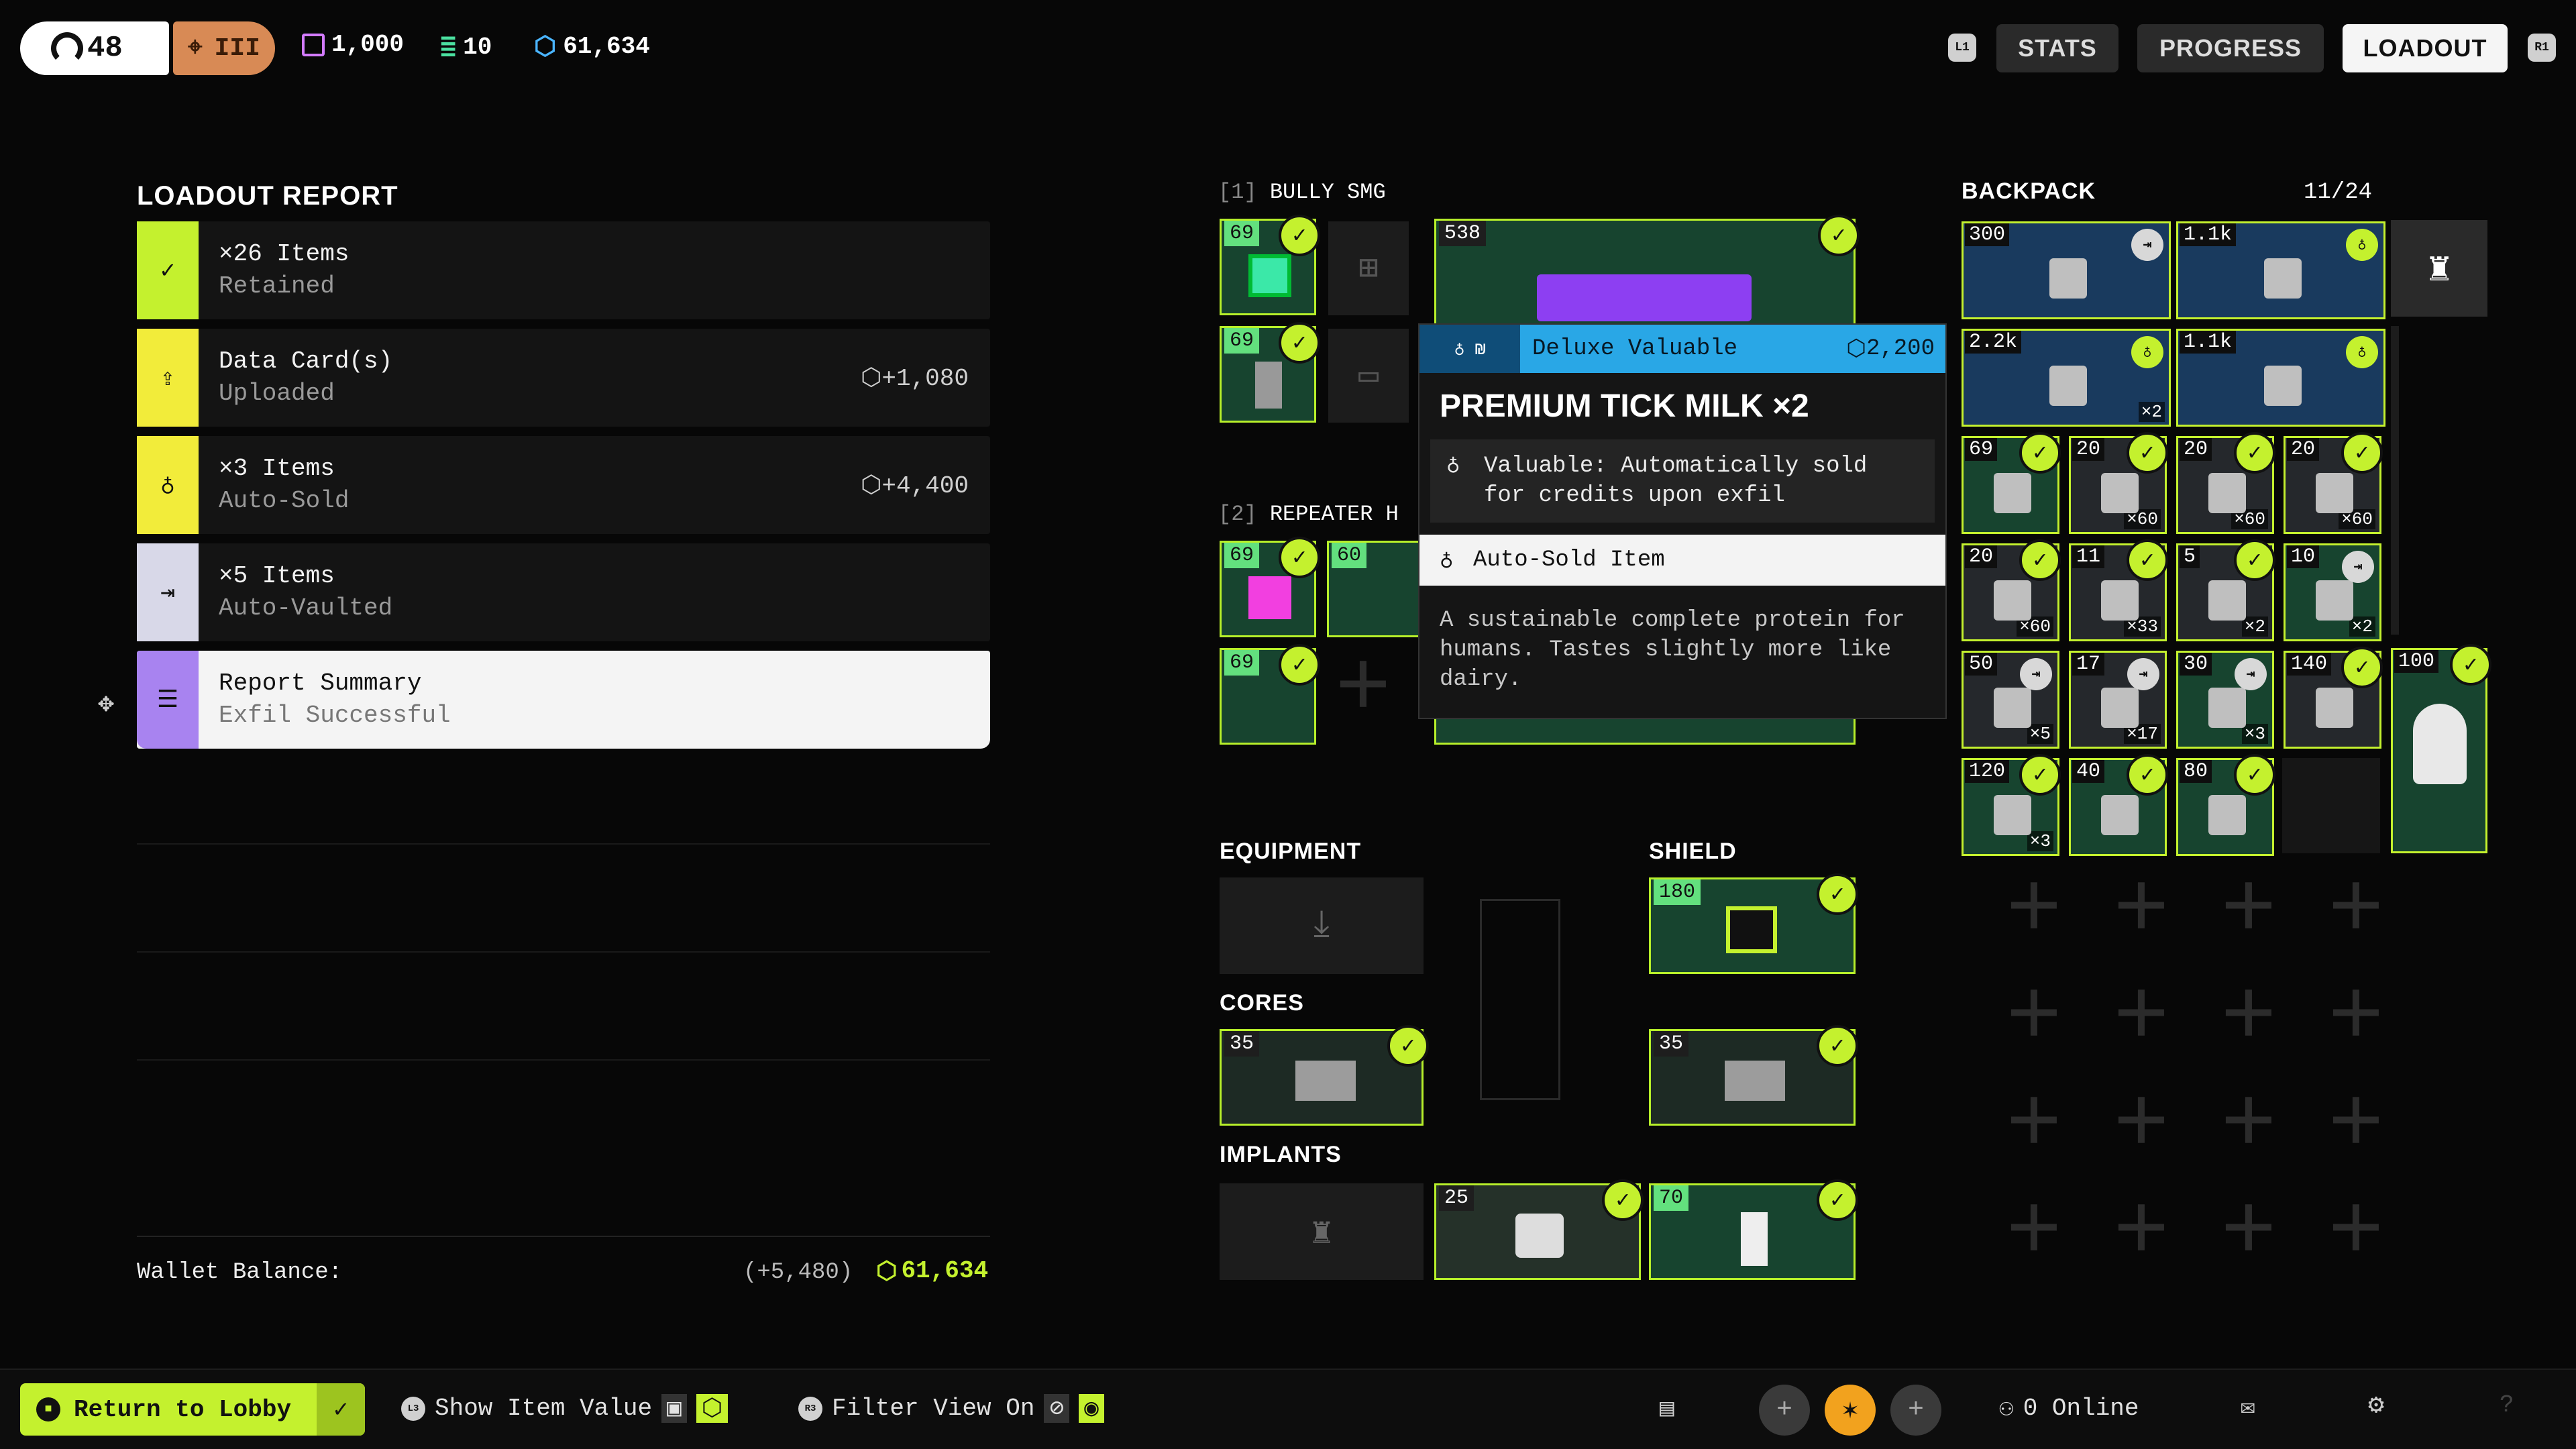  I want to click on return-label: Return to Lobby, so click(183, 1409).